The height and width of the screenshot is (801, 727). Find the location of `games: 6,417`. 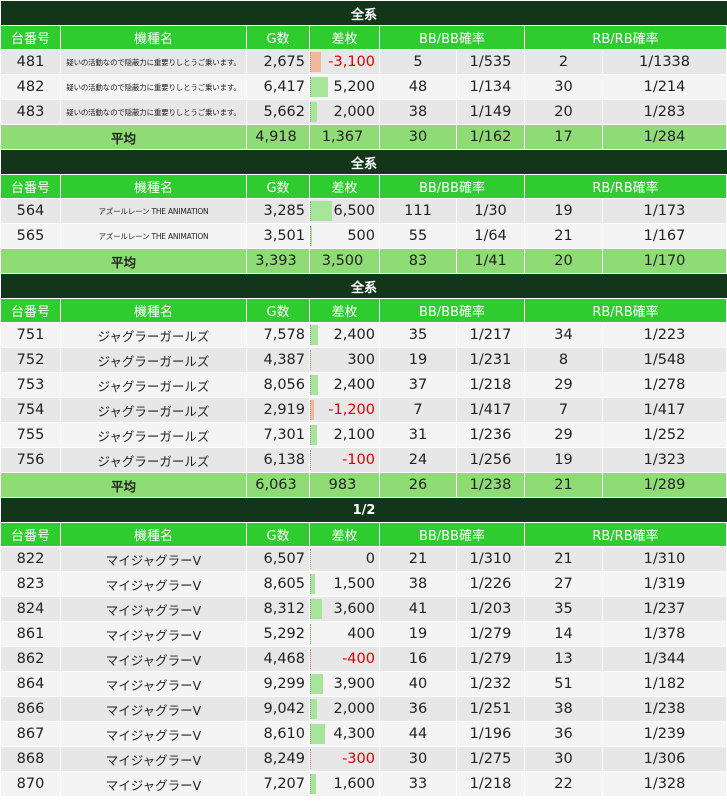

games: 6,417 is located at coordinates (278, 87).